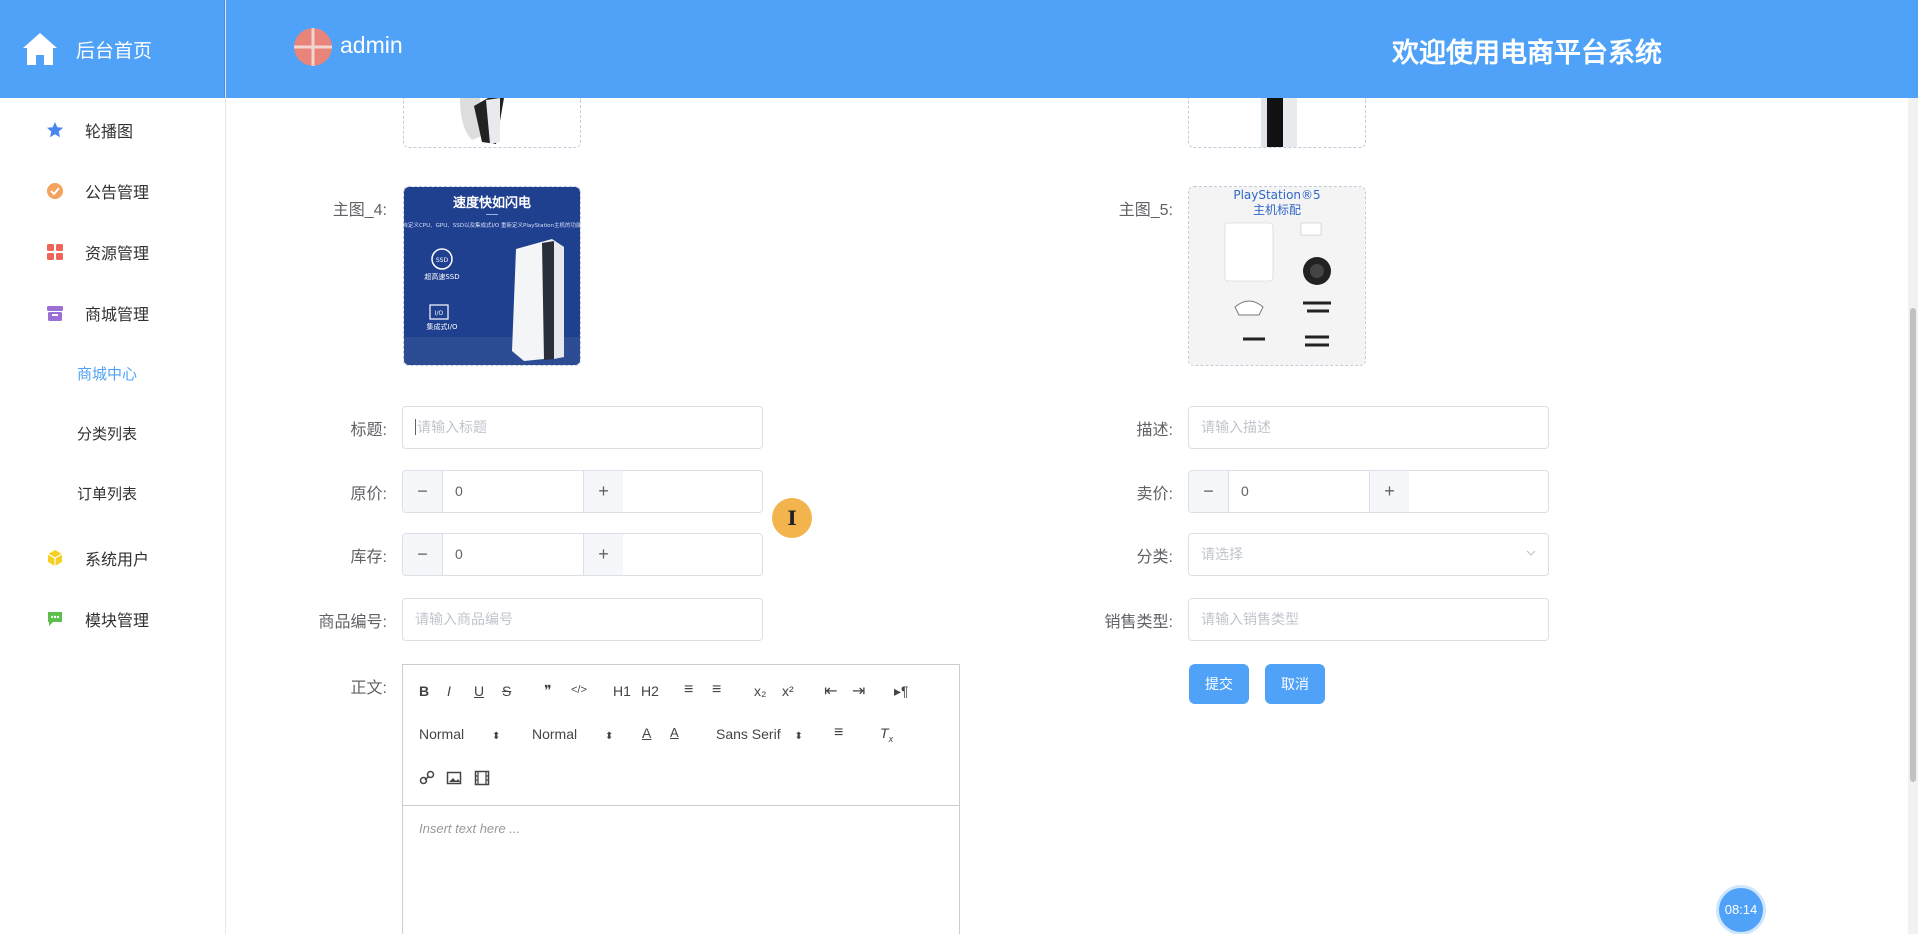 This screenshot has height=934, width=1918. Describe the element at coordinates (788, 691) in the screenshot. I see `superscript-button: x²` at that location.